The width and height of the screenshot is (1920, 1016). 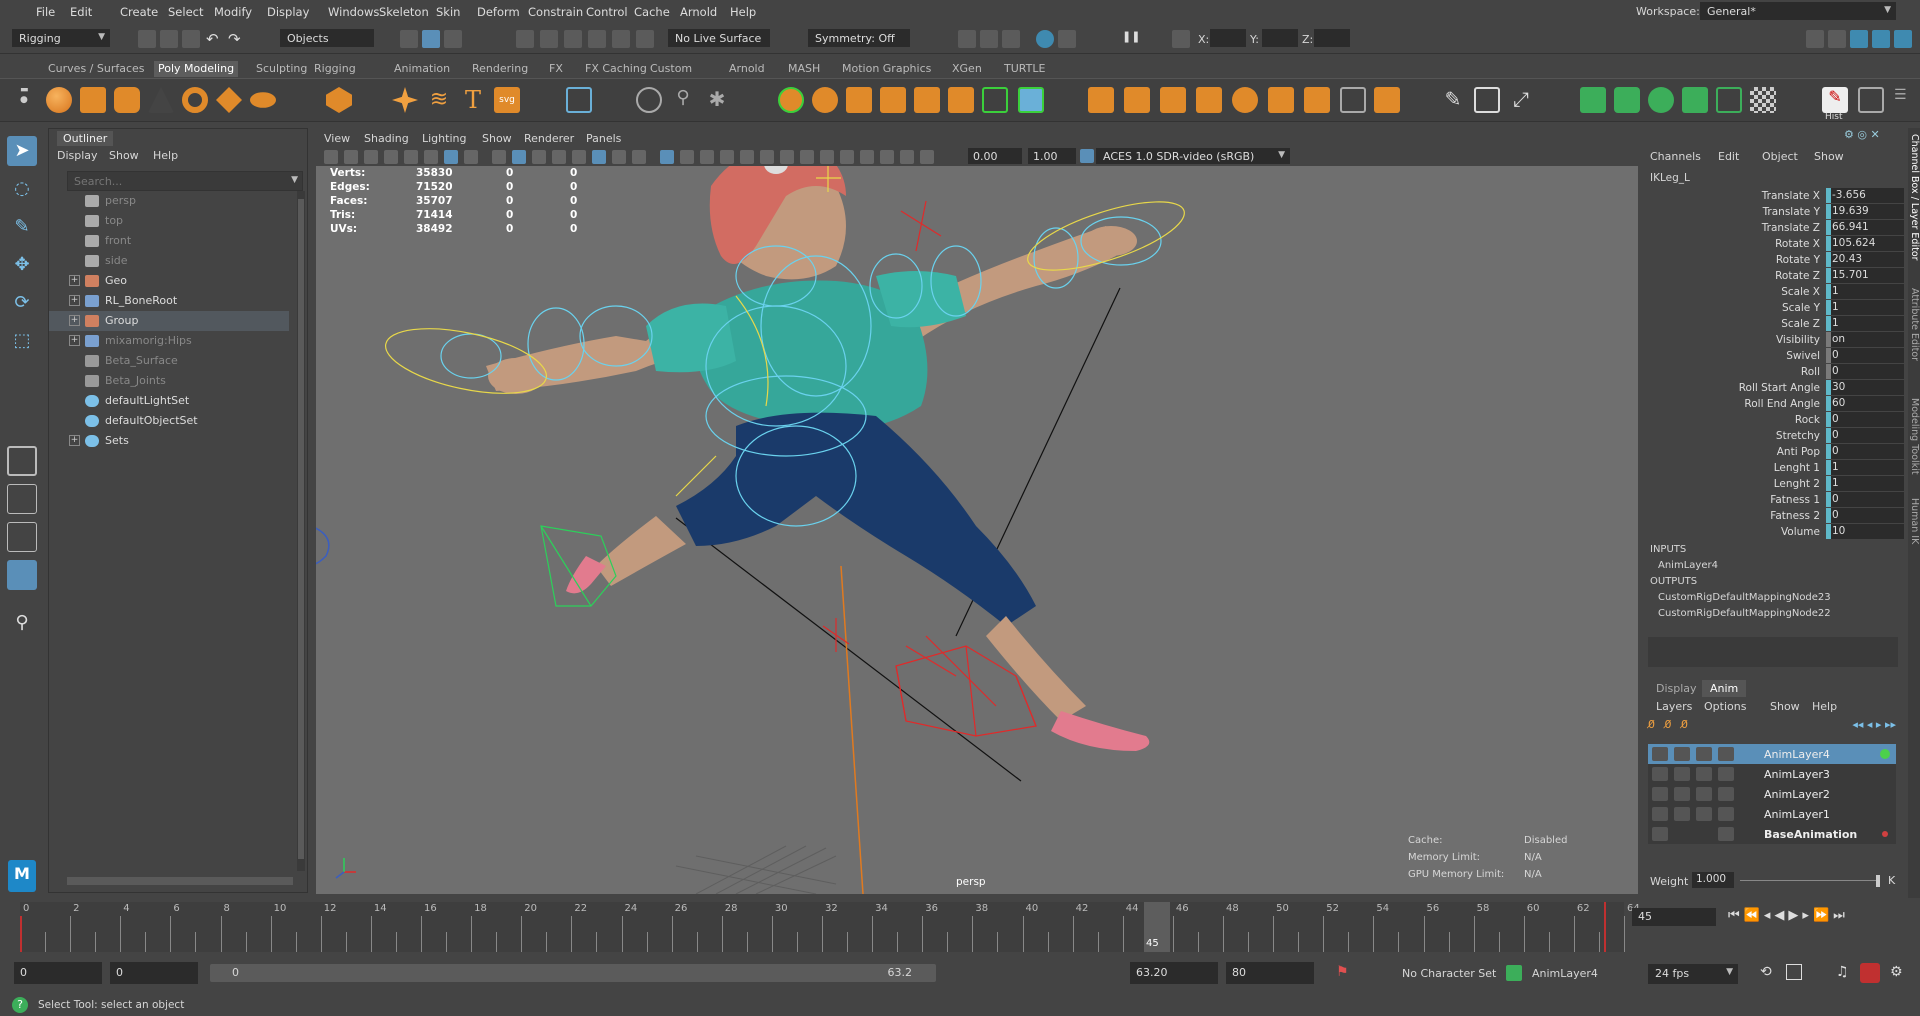 I want to click on layer-menu-options: Options, so click(x=1725, y=706).